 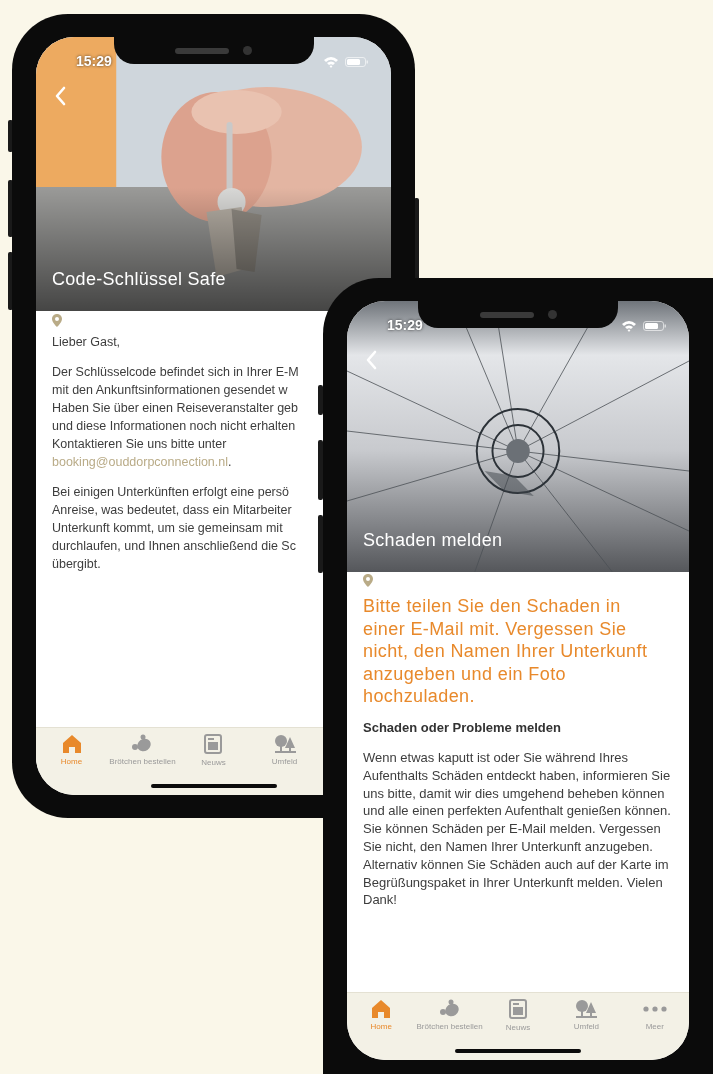 I want to click on body-paragraph: Wenn etwas kaputt ist oder Sie während Ihres Aufenthalts Schäden entdeckt haben, informieren Sie uns bitte, damit wir dies umgehend beheben können und alle einen perfekten Aufenthalt genießen können. Sie können Schäden per E-Mail melden. Vergessen Sie nicht, den Namen Ihrer Unterkunft anzugeben. Alternativ können Sie Schäden auch auf der Karte im Begrüßungspaket in Ihrer Unterkunft melden. Vielen Dank!, so click(x=517, y=829).